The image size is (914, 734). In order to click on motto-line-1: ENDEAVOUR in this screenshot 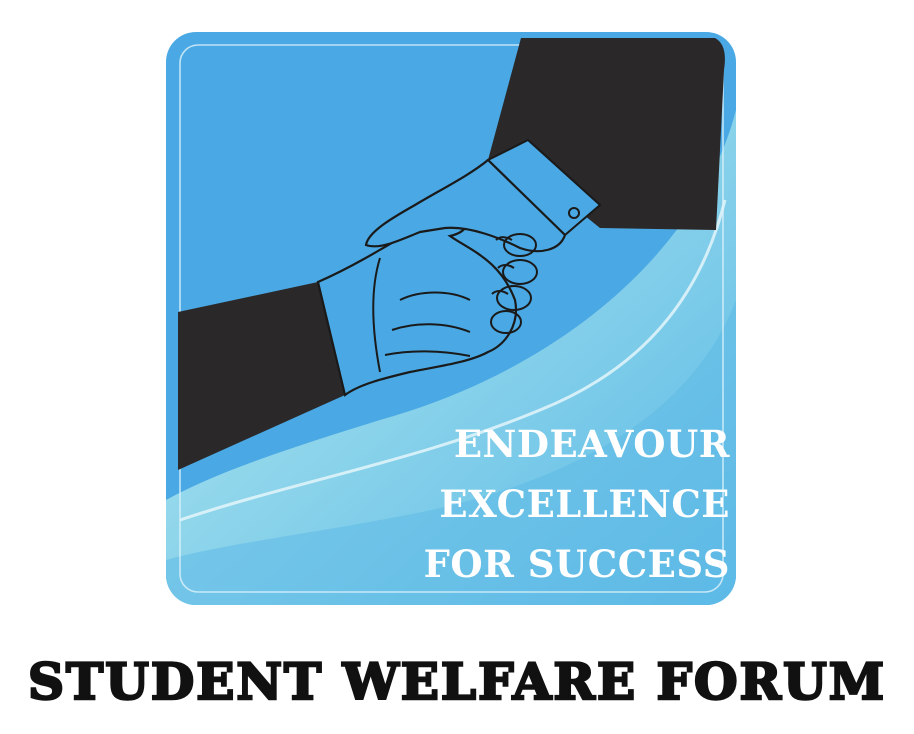, I will do `click(591, 444)`.